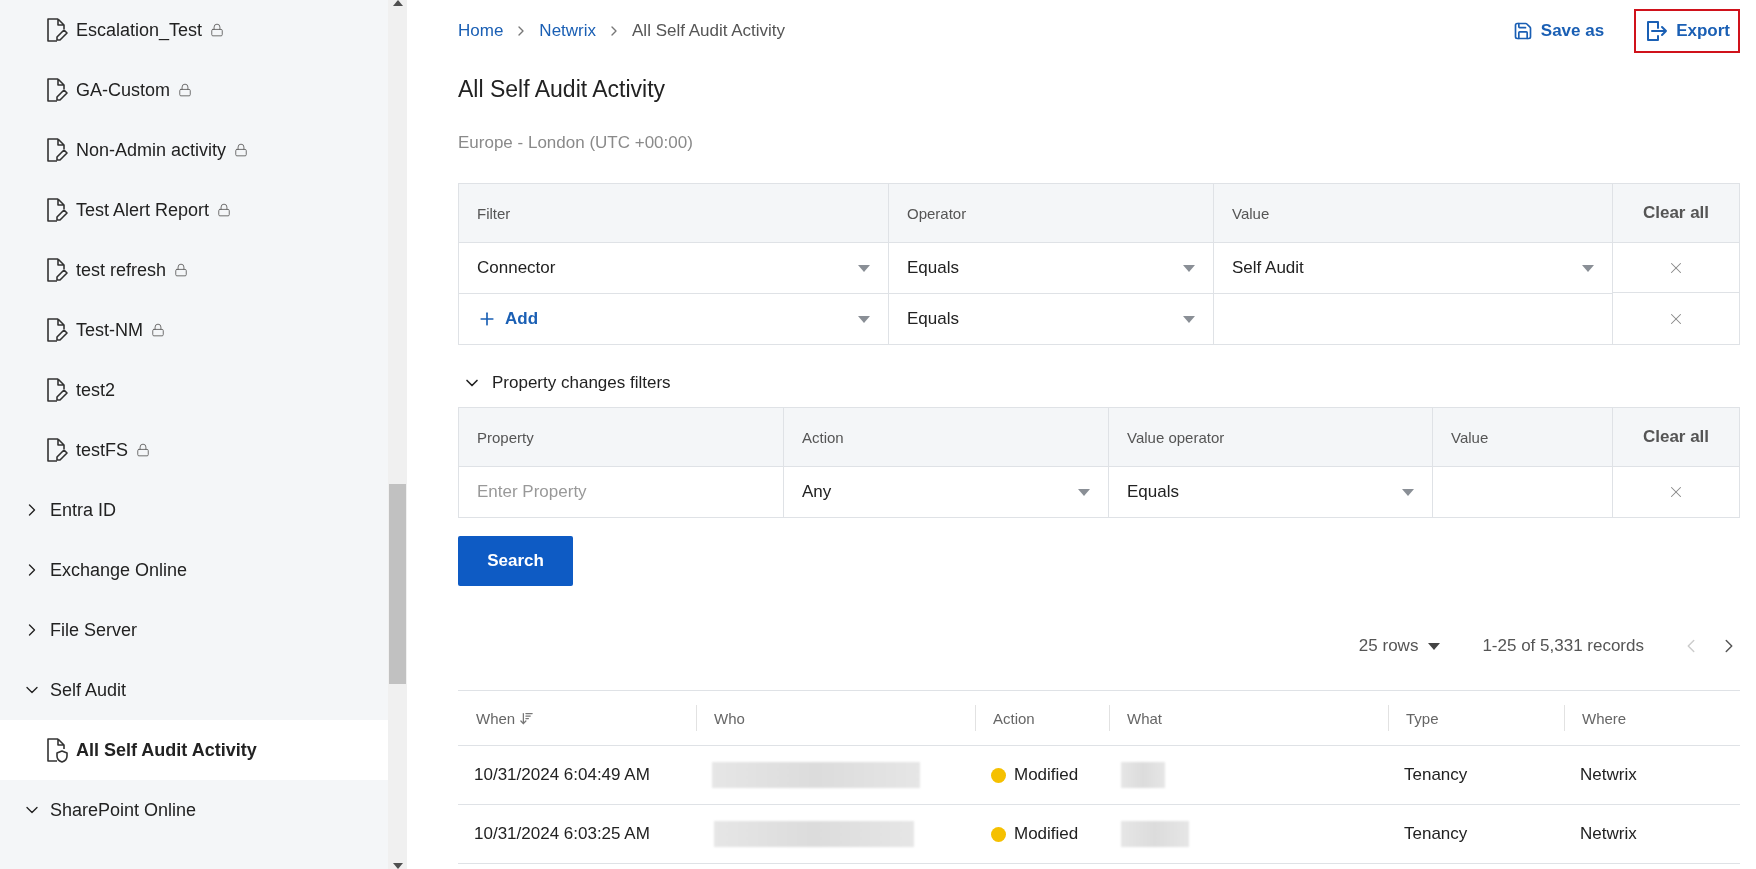 Image resolution: width=1756 pixels, height=869 pixels. What do you see at coordinates (123, 90) in the screenshot?
I see `report-label: GA-Custom` at bounding box center [123, 90].